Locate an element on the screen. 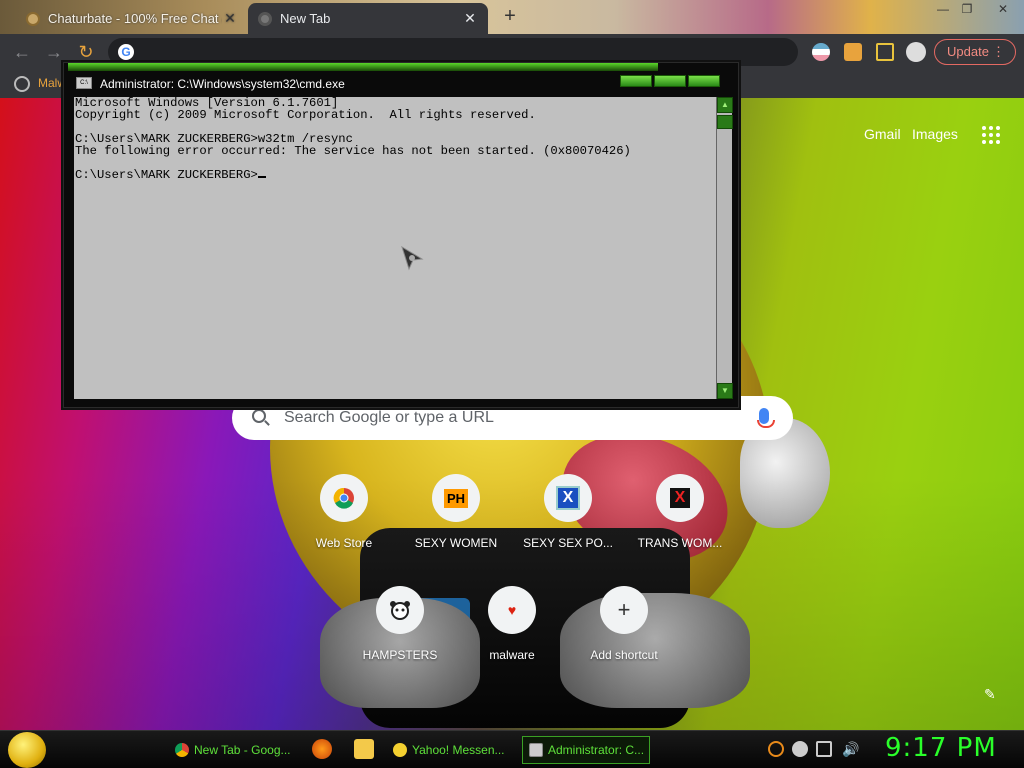 This screenshot has width=1024, height=768. clock: 9:17 PM is located at coordinates (941, 748).